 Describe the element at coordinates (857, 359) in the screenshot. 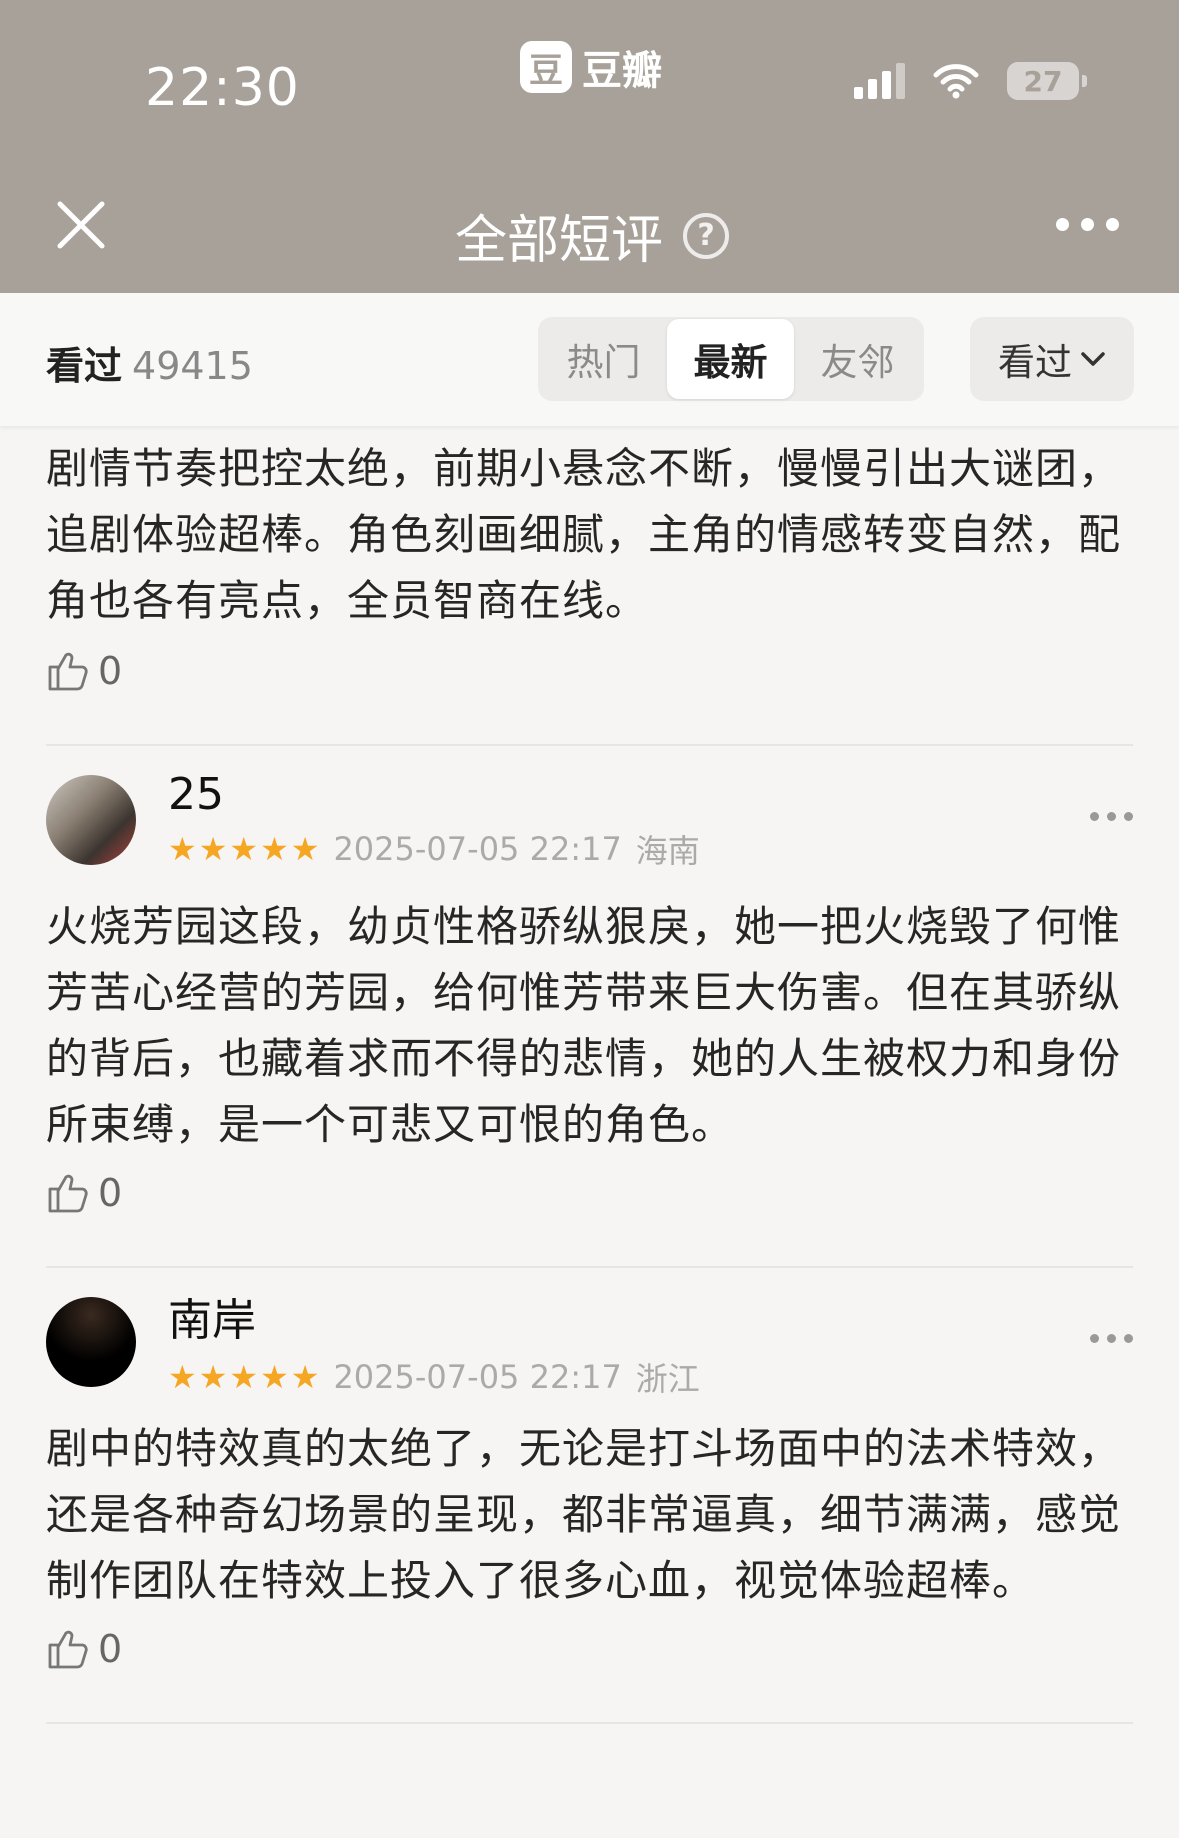

I see `tab-friends: 友邻` at that location.